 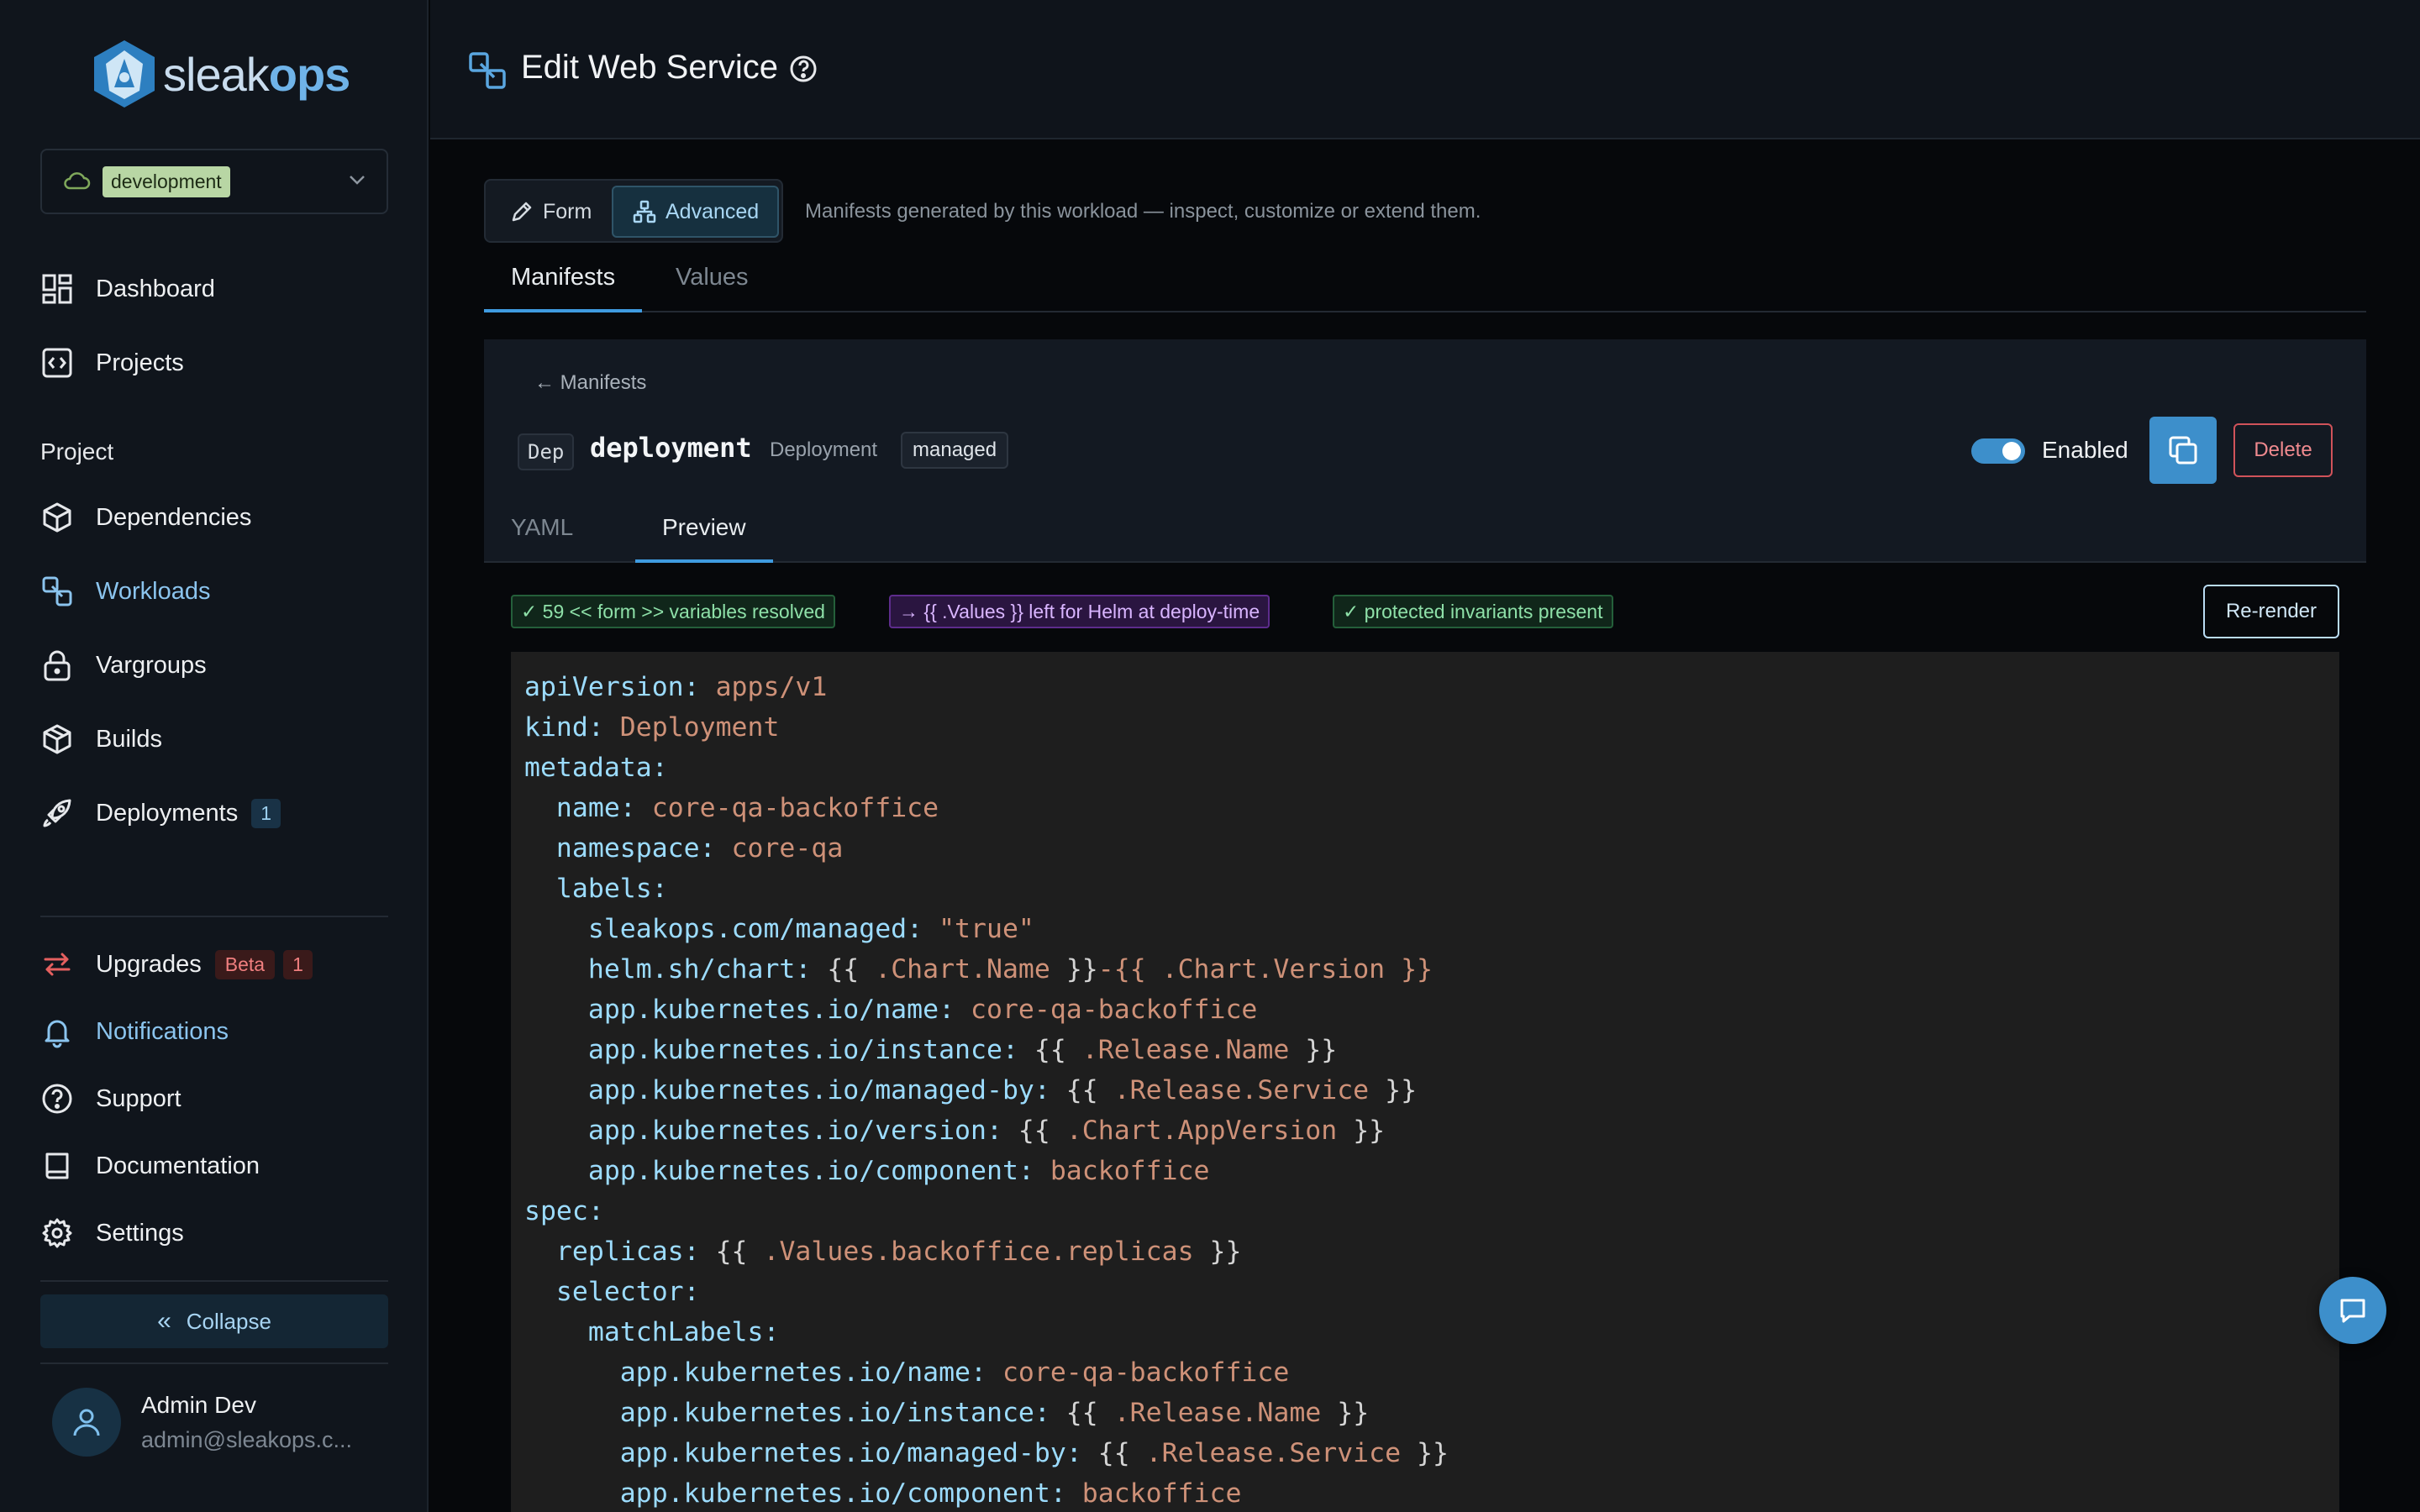 What do you see at coordinates (2085, 450) in the screenshot?
I see `enabled-label: Enabled` at bounding box center [2085, 450].